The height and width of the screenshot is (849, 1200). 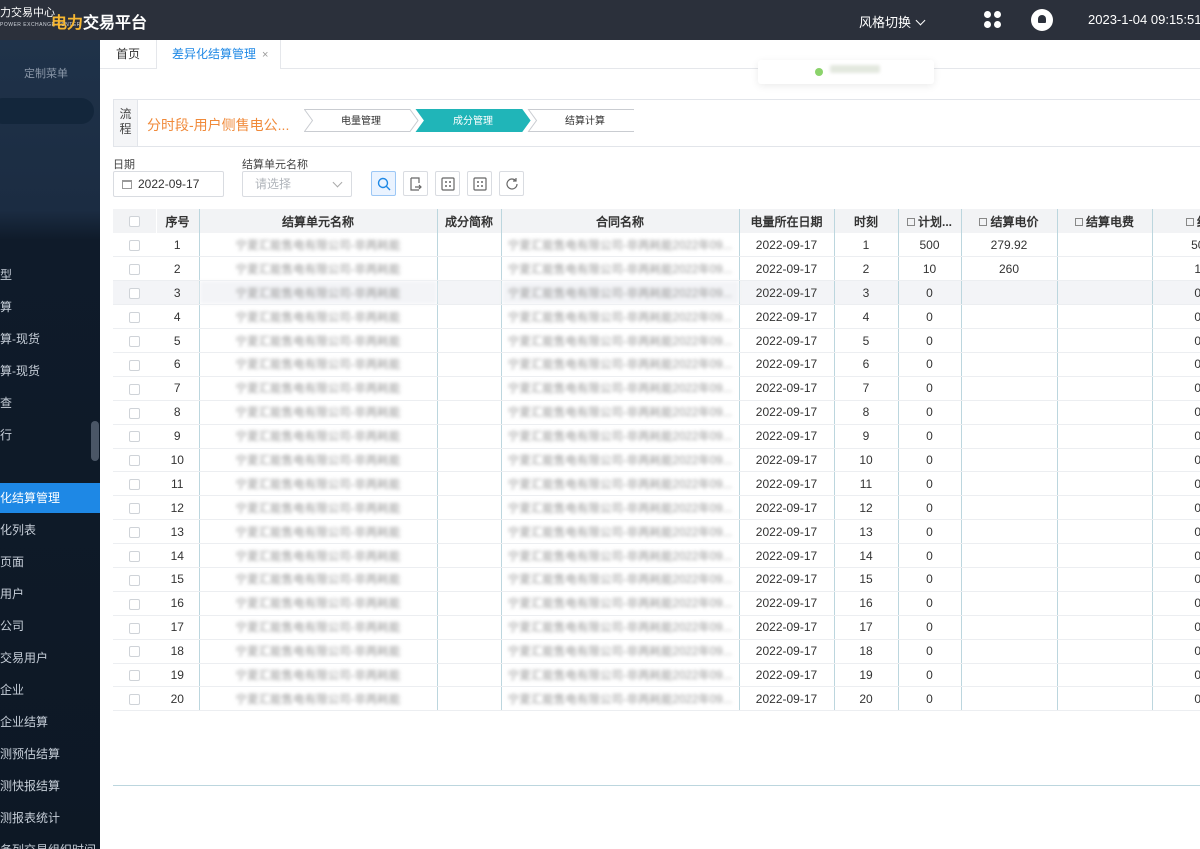 What do you see at coordinates (50, 754) in the screenshot?
I see `sidebar-item-14: 测预估结算` at bounding box center [50, 754].